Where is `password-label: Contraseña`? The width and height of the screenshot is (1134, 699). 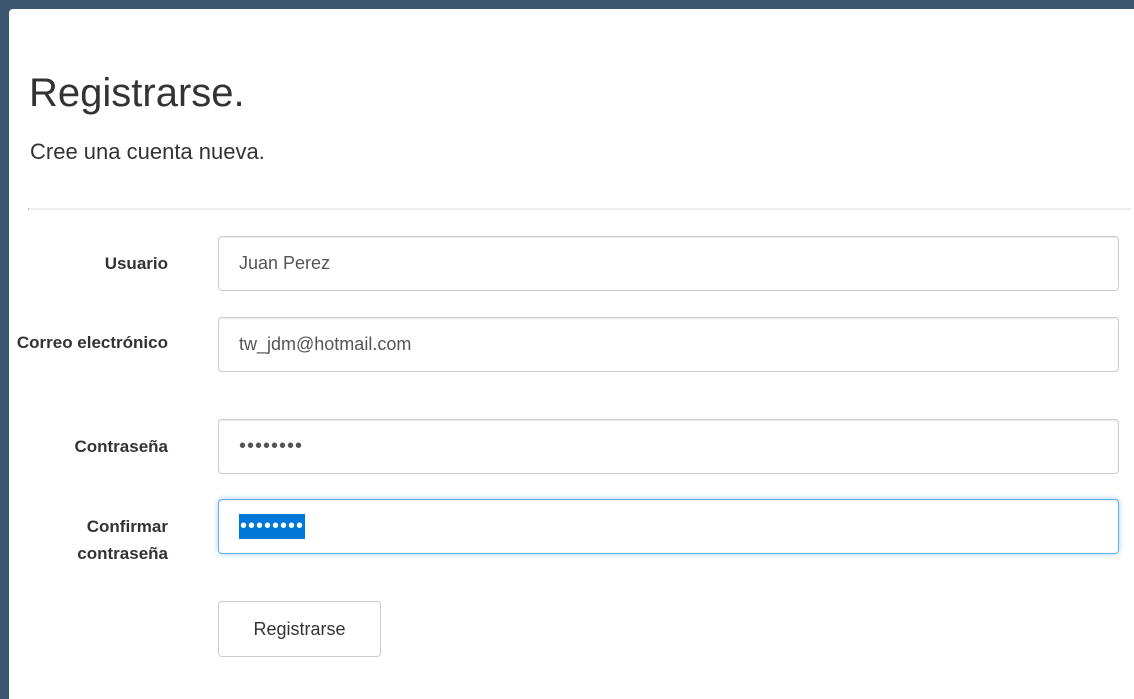 password-label: Contraseña is located at coordinates (121, 446).